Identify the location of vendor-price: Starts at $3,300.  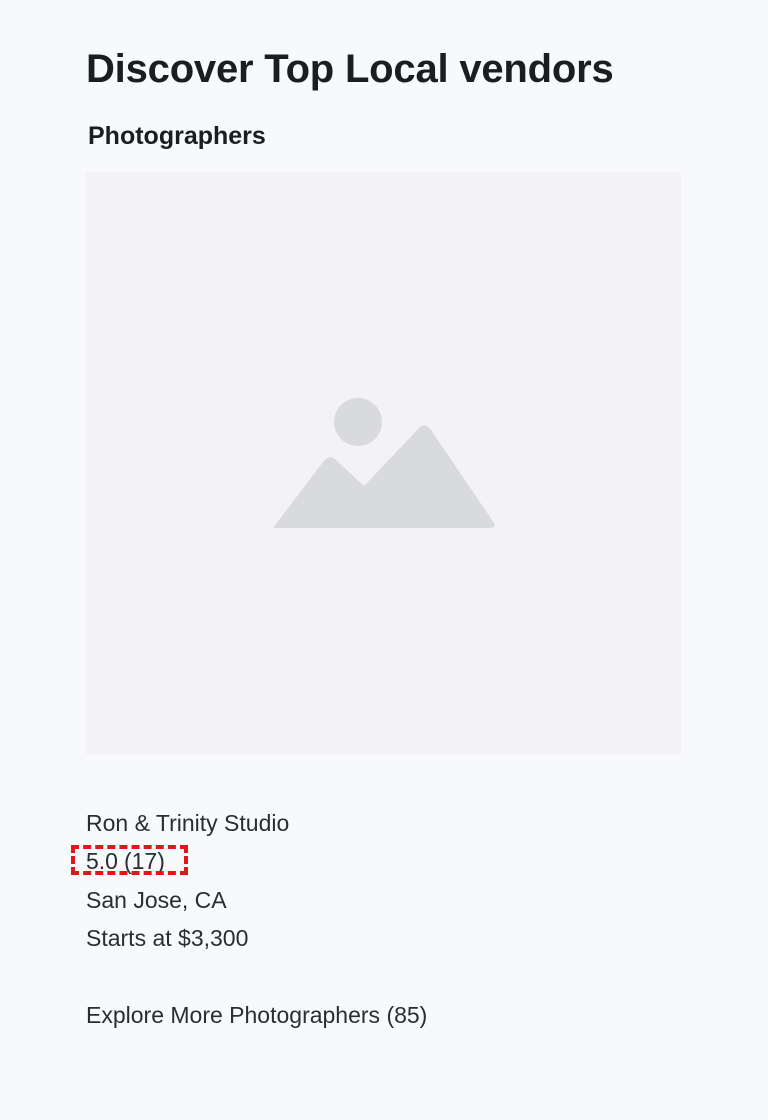
(167, 938).